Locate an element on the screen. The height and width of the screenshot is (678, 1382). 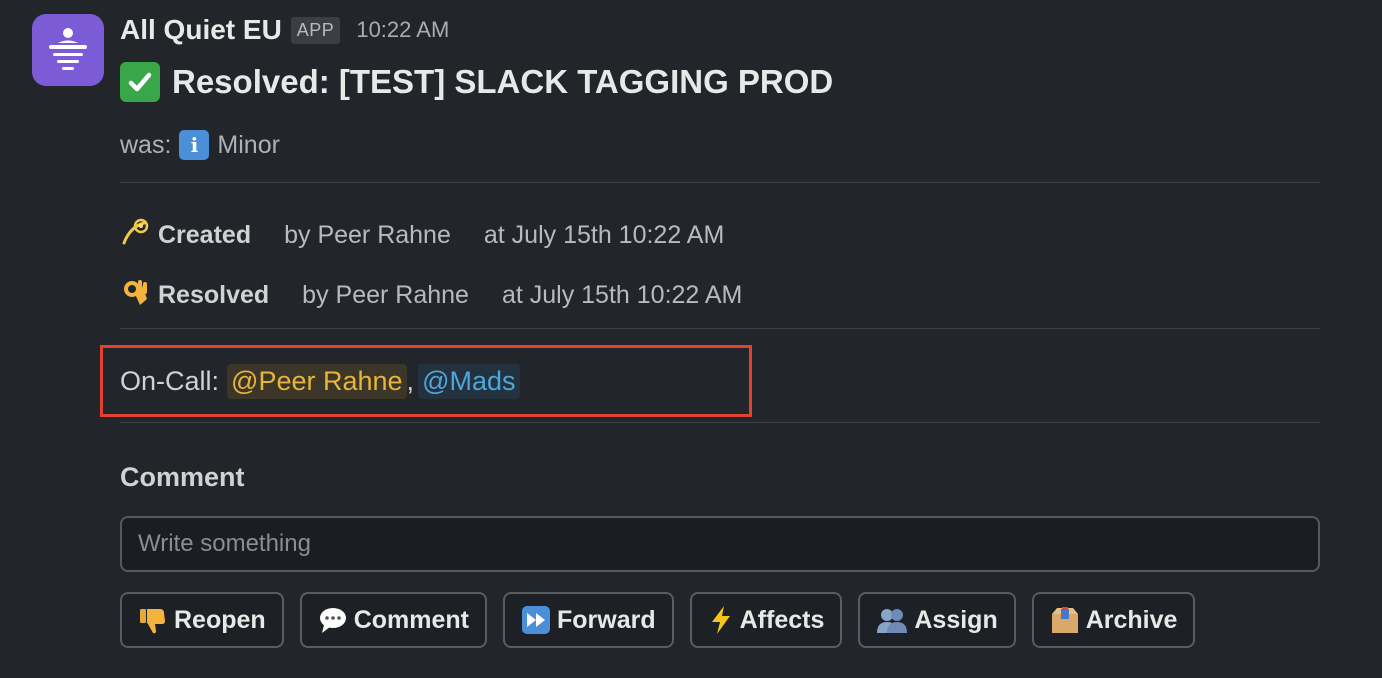
reopen-button: Reopen is located at coordinates (202, 620).